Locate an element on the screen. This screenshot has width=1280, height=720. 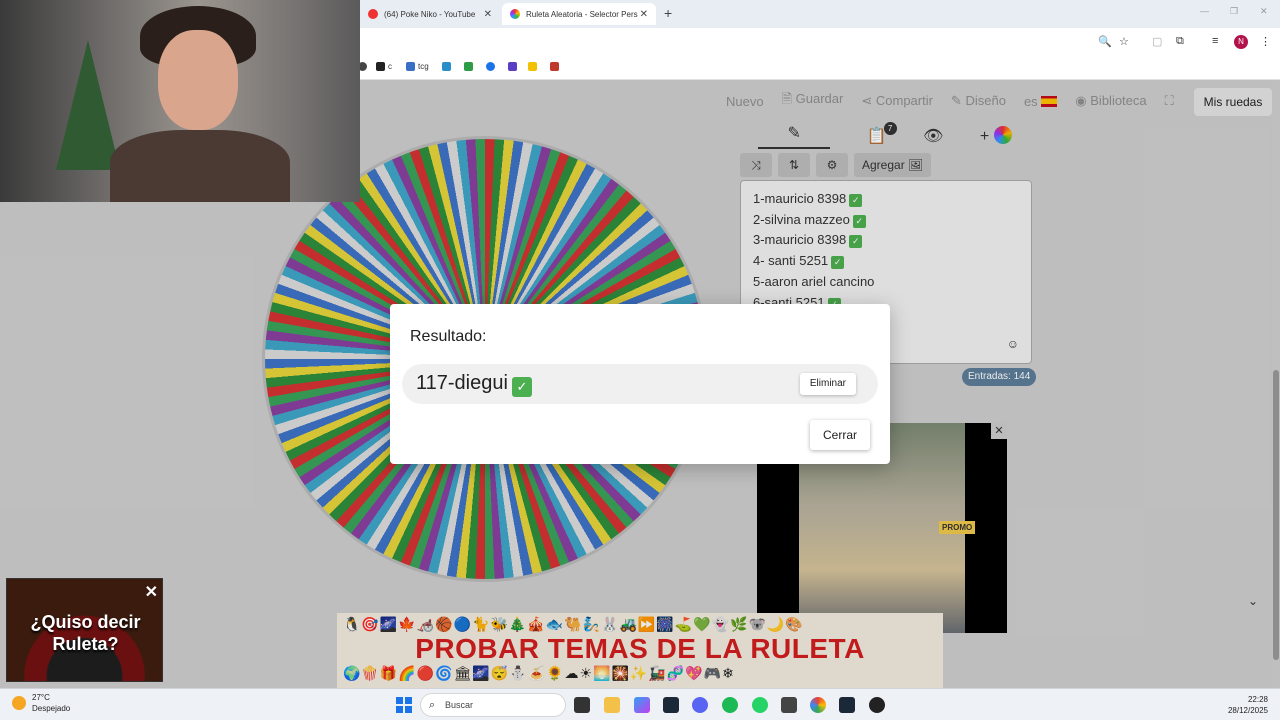
file-explorer-icon is located at coordinates (612, 705).